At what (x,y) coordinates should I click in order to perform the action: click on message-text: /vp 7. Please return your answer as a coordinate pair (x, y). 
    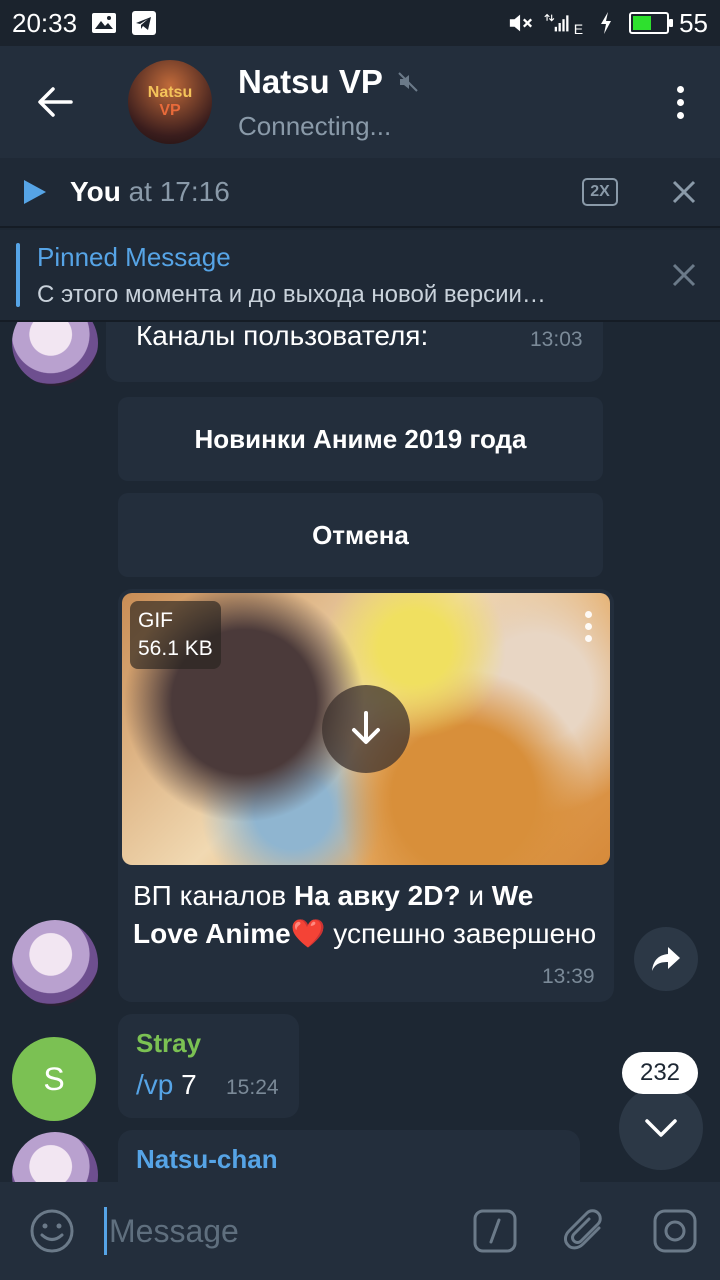
    Looking at the image, I should click on (166, 1085).